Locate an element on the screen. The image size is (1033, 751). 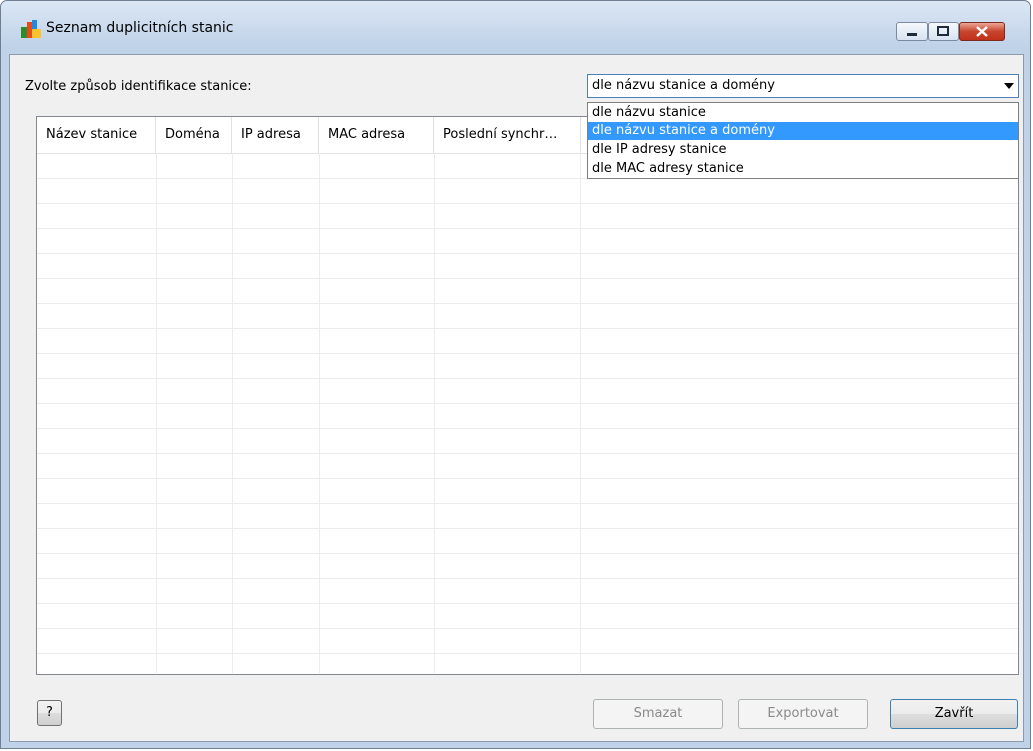
delete-button: Smazat is located at coordinates (658, 714).